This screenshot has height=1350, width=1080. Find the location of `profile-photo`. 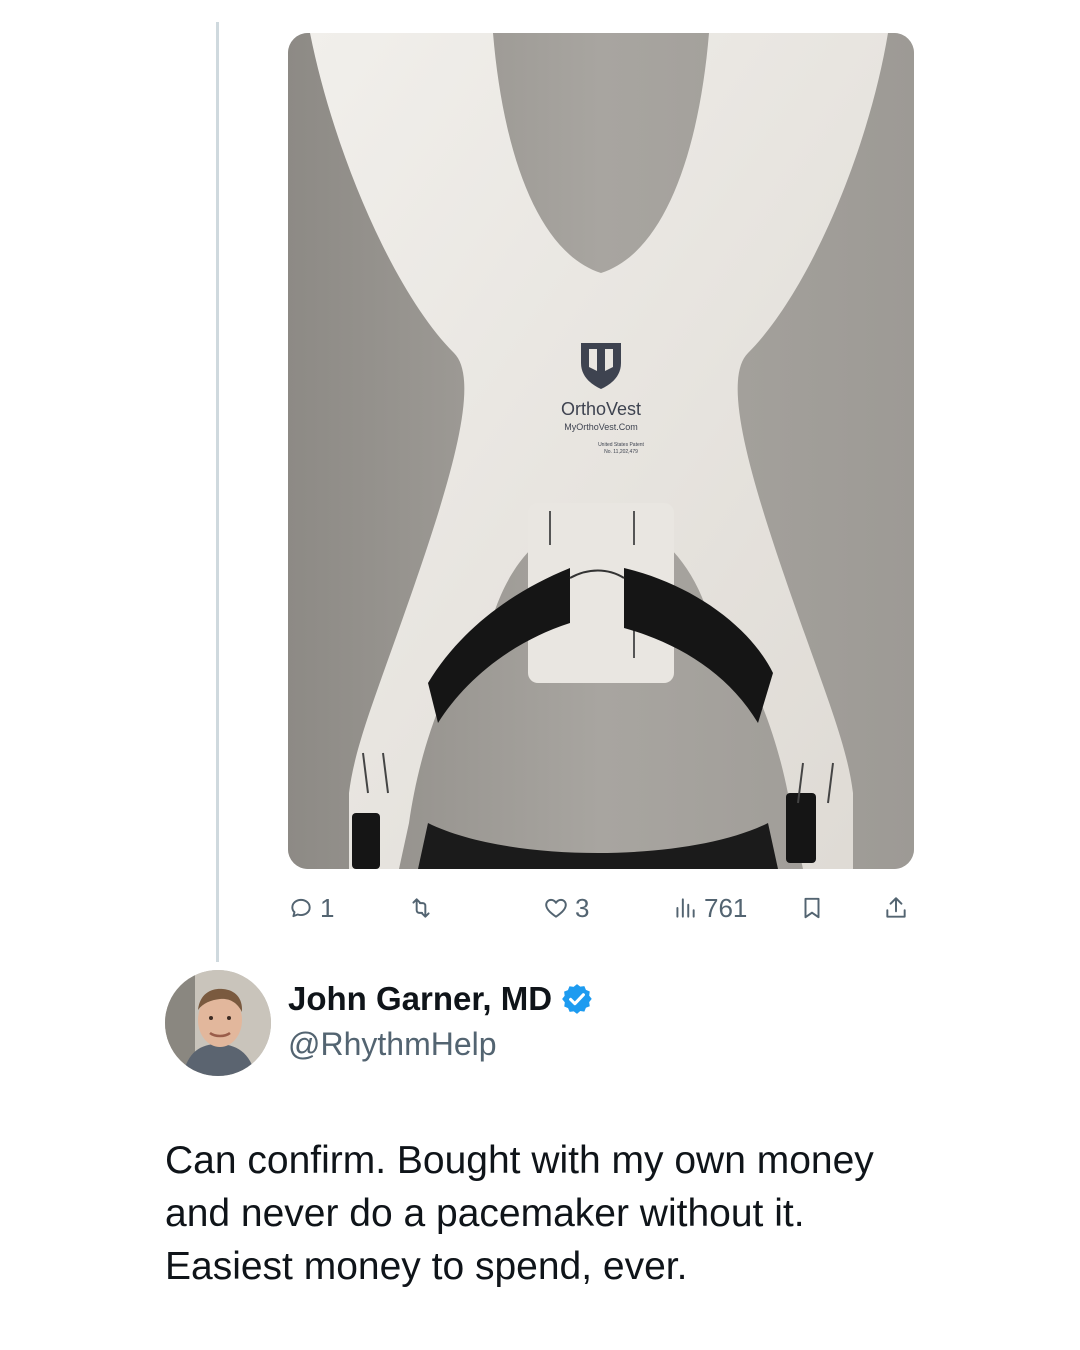

profile-photo is located at coordinates (218, 1023).